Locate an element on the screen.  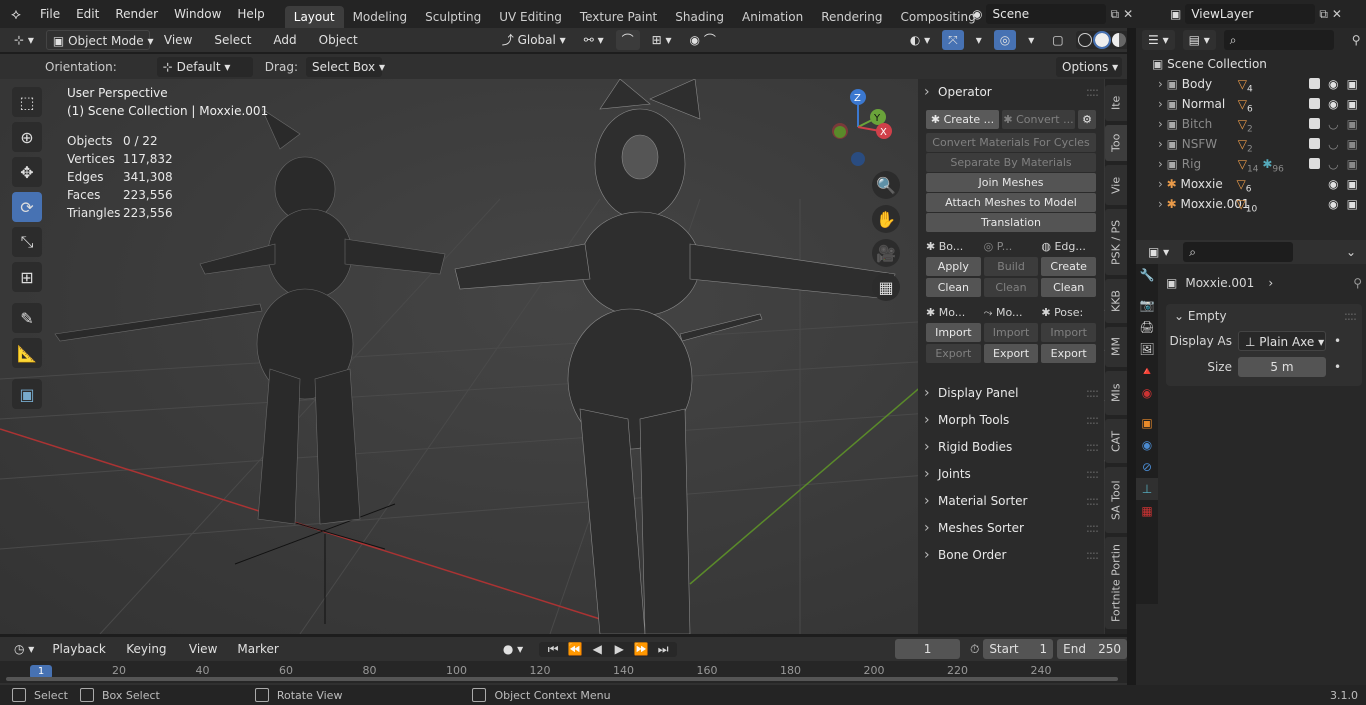
outliner-item: › ✱ Moxxie ▽6 ◉ ▣ is located at coordinates (1251, 184).